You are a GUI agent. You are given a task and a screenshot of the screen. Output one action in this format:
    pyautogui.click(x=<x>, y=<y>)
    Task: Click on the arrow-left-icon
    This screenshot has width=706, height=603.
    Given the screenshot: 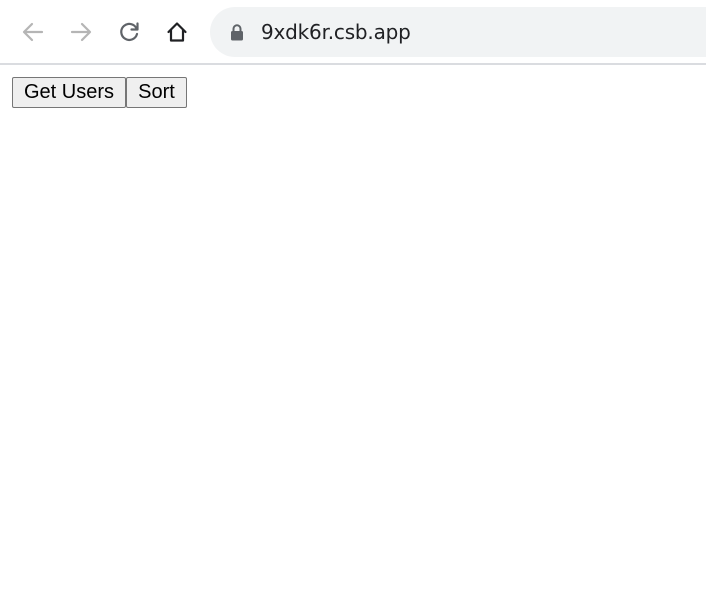 What is the action you would take?
    pyautogui.click(x=33, y=32)
    